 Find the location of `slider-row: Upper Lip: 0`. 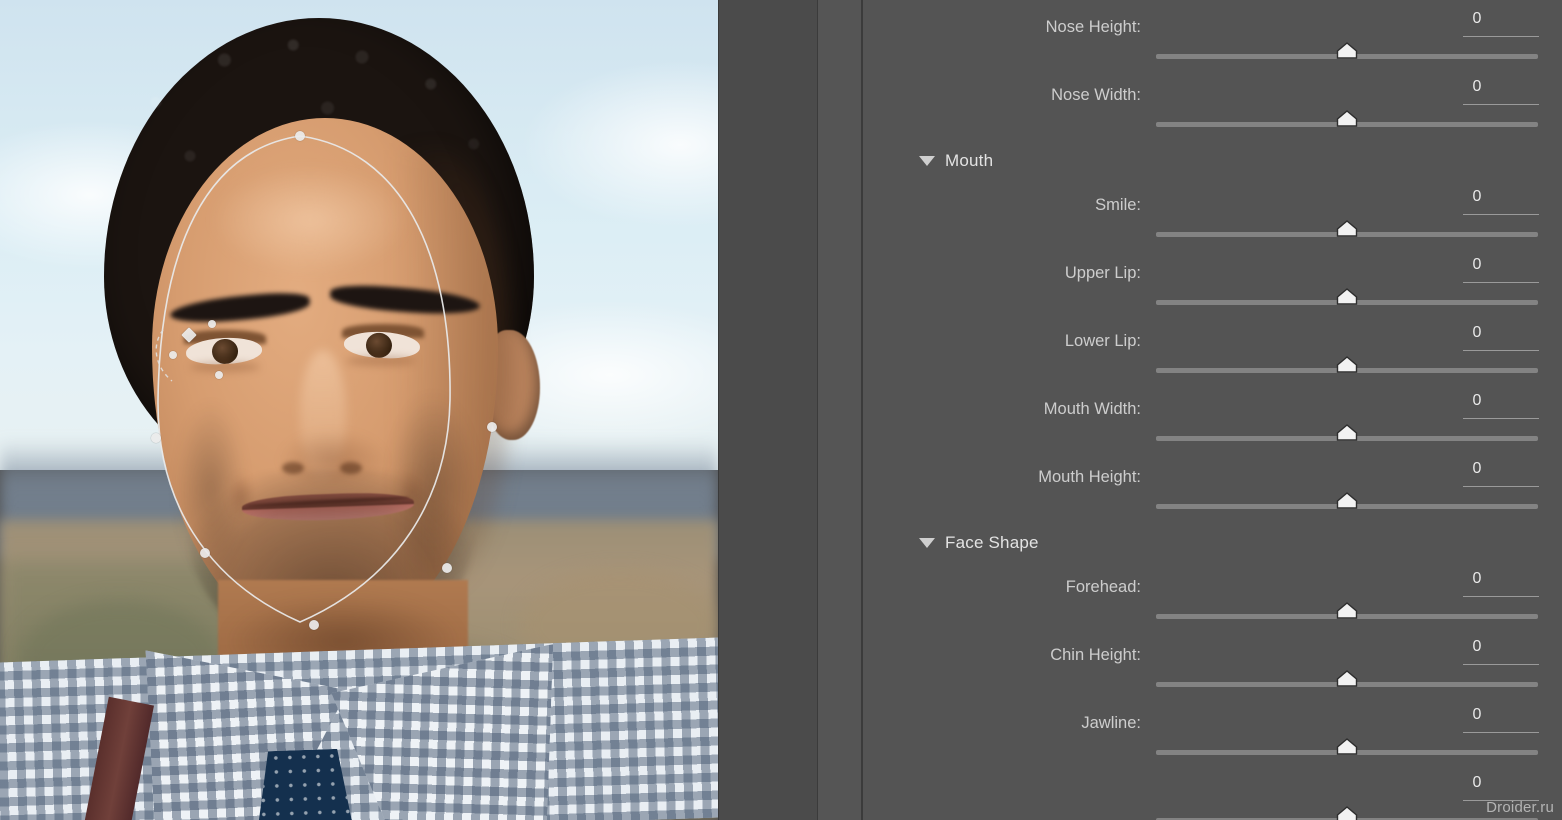

slider-row: Upper Lip: 0 is located at coordinates (1212, 288).